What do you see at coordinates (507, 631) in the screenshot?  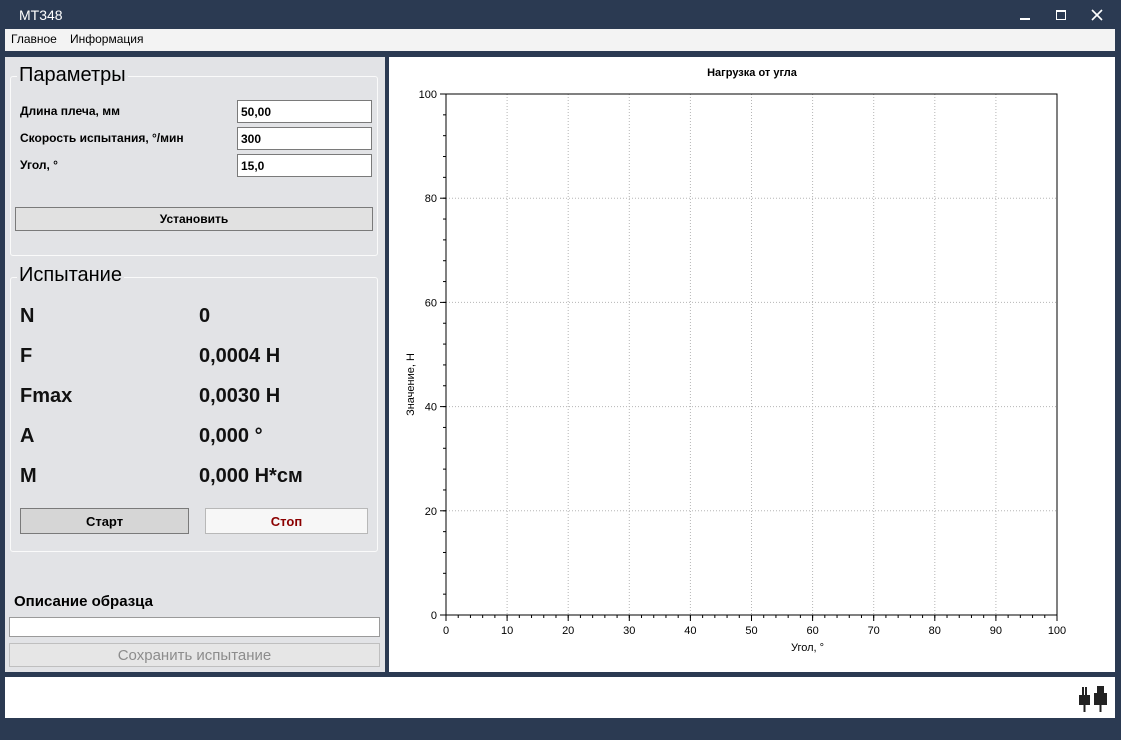 I see `x-tick-label: 10` at bounding box center [507, 631].